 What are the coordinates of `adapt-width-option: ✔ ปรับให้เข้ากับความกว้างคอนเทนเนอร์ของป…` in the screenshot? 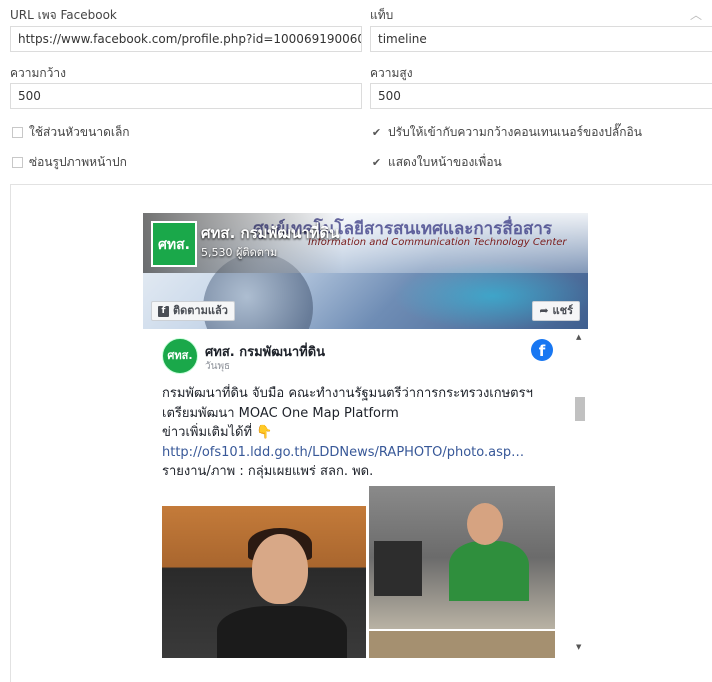 It's located at (506, 132).